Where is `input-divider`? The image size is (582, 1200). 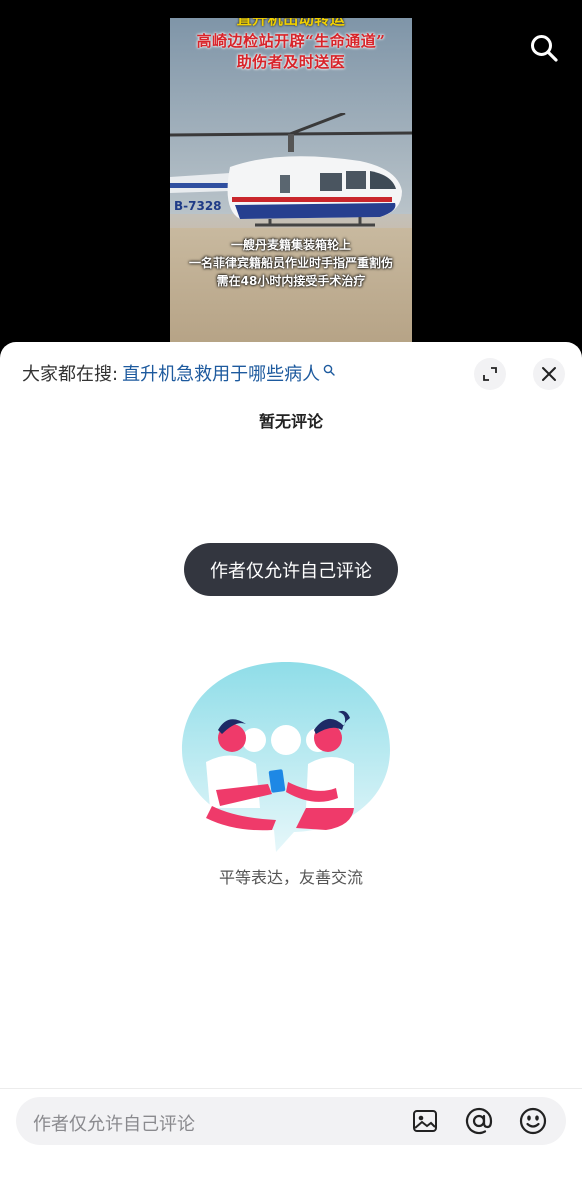
input-divider is located at coordinates (291, 1088).